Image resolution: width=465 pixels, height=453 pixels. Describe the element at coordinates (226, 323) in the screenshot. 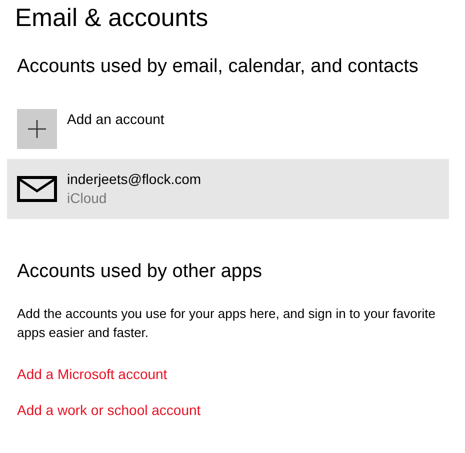

I see `description-text: Add the accounts you use for your apps here, and sign in to your favorite apps easier and faster.` at that location.